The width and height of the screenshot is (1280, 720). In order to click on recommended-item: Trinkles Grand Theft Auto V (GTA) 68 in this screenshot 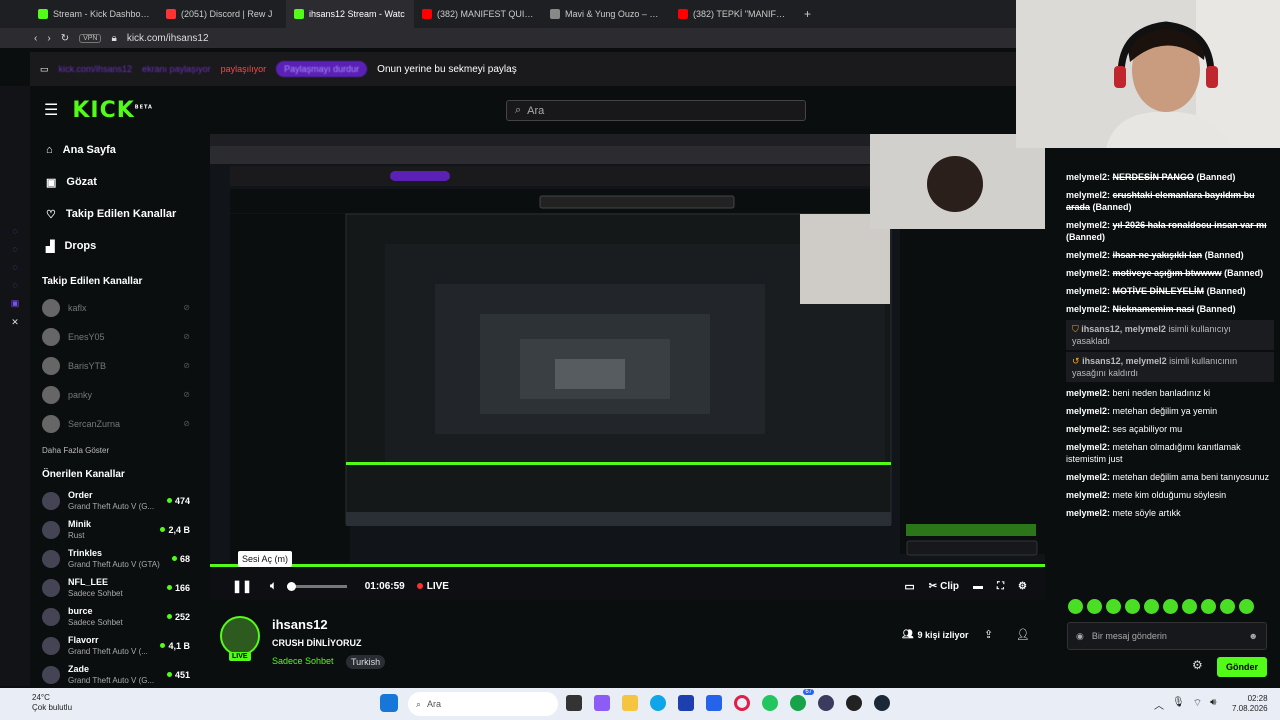, I will do `click(115, 558)`.